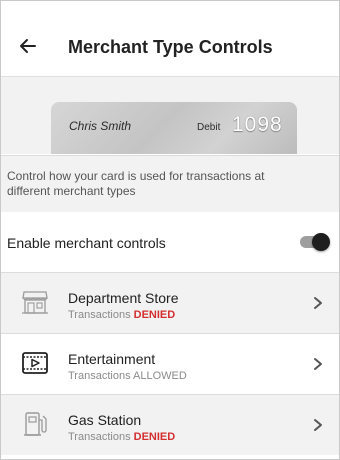 Image resolution: width=340 pixels, height=460 pixels. What do you see at coordinates (86, 243) in the screenshot?
I see `enable-controls-label: Enable merchant controls` at bounding box center [86, 243].